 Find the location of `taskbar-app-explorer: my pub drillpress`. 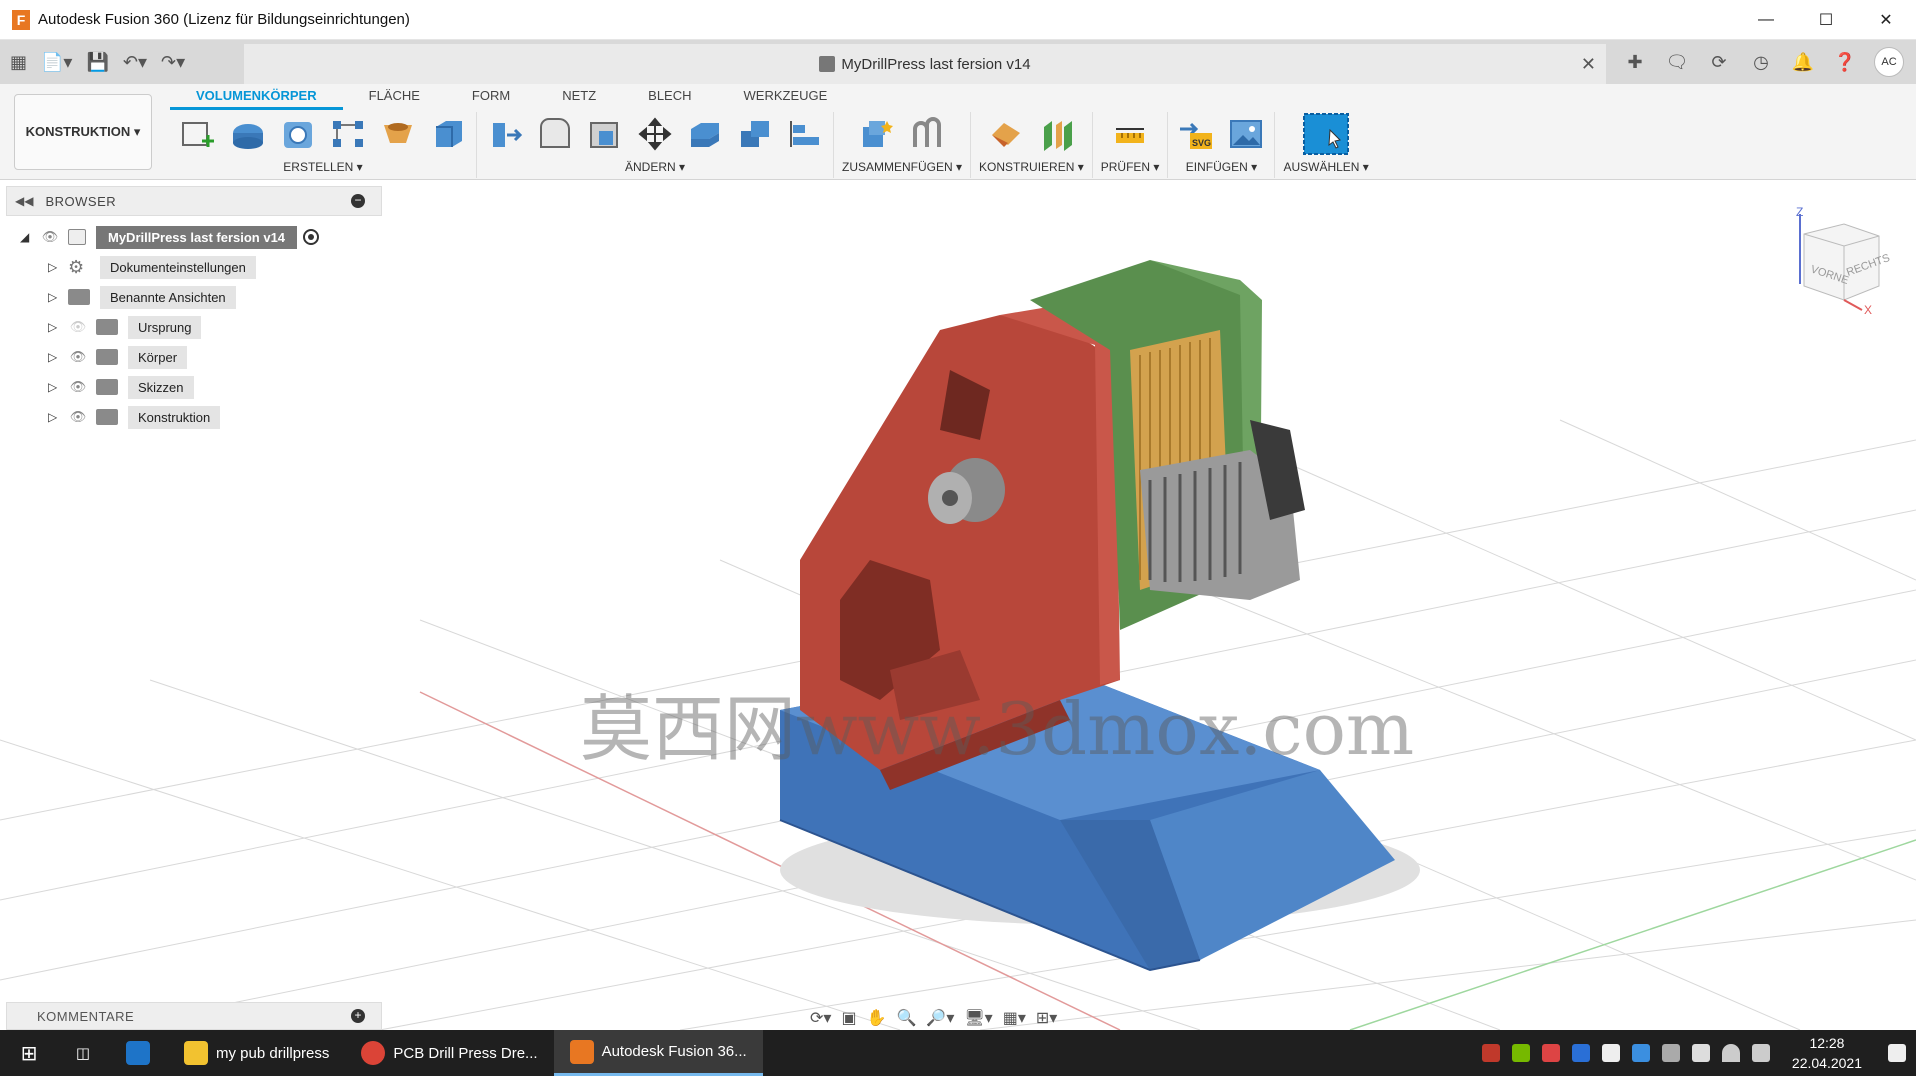

taskbar-app-explorer: my pub drillpress is located at coordinates (256, 1053).